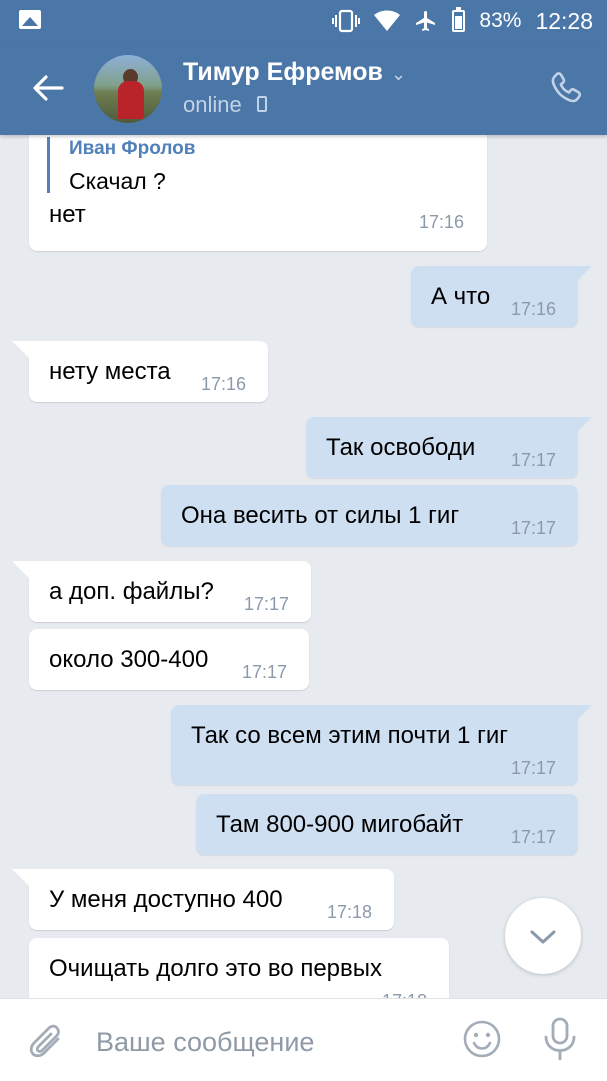 This screenshot has width=607, height=1081. I want to click on forwarded-sender: Иван Фролов, so click(132, 149).